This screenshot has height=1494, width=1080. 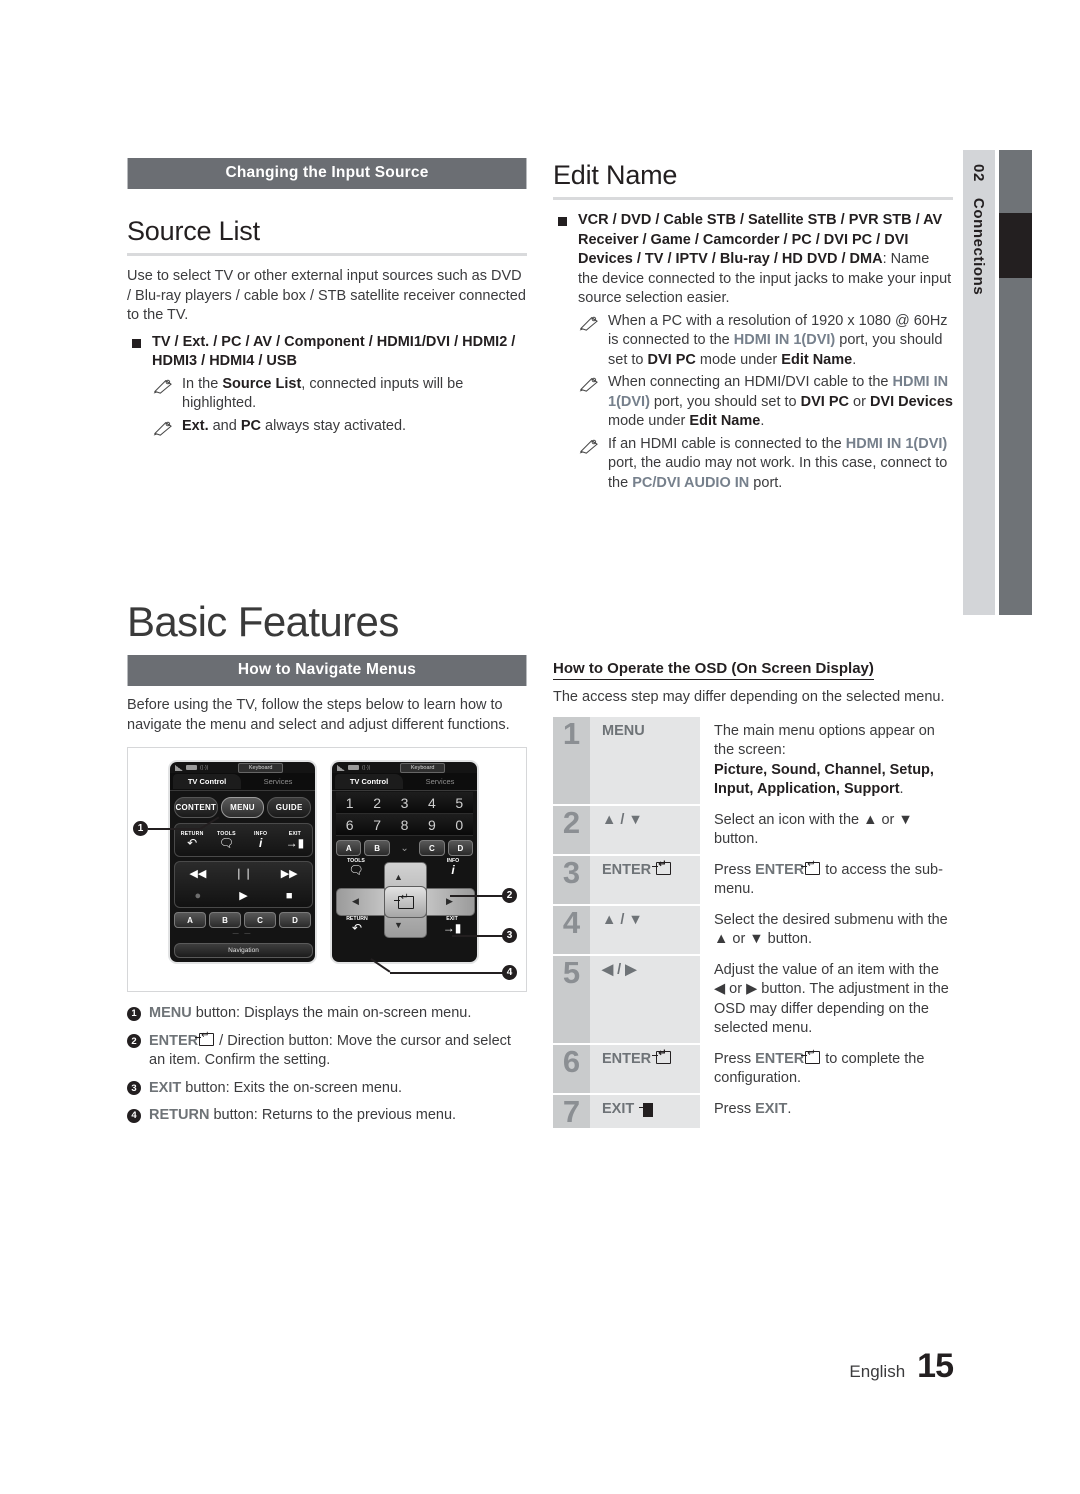 I want to click on collapse-chevron-icon: ⌄, so click(x=404, y=848).